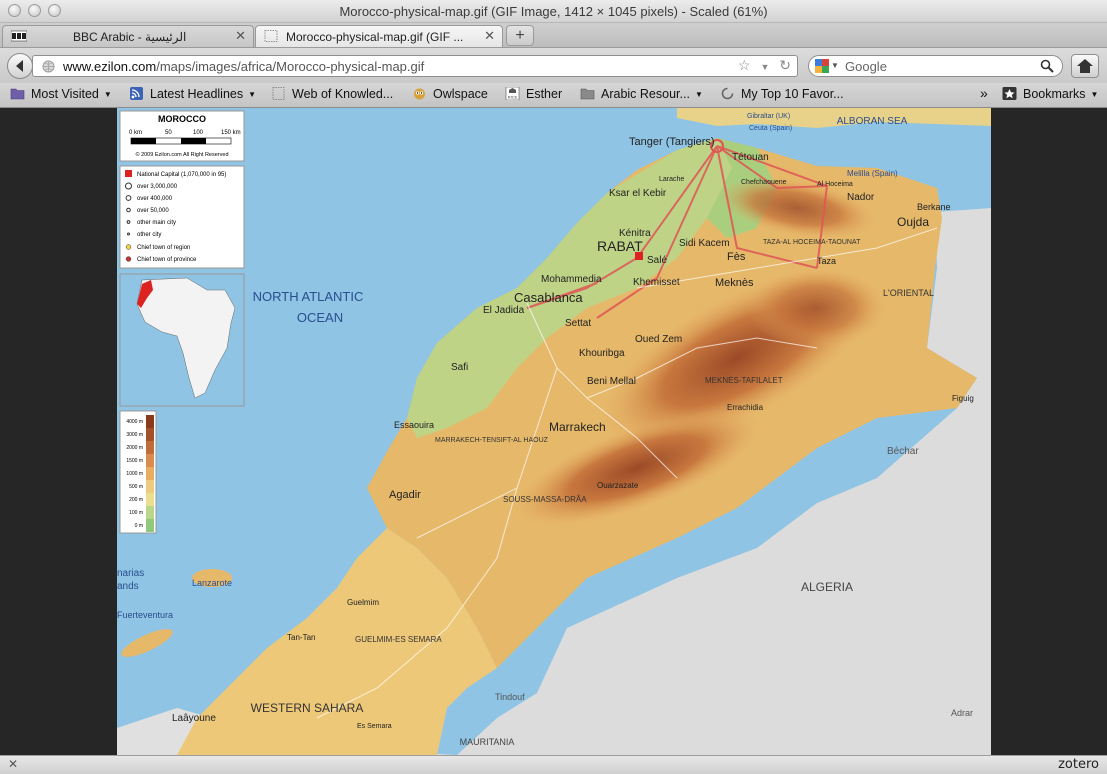 The height and width of the screenshot is (774, 1107). What do you see at coordinates (1047, 66) in the screenshot?
I see `search-icon` at bounding box center [1047, 66].